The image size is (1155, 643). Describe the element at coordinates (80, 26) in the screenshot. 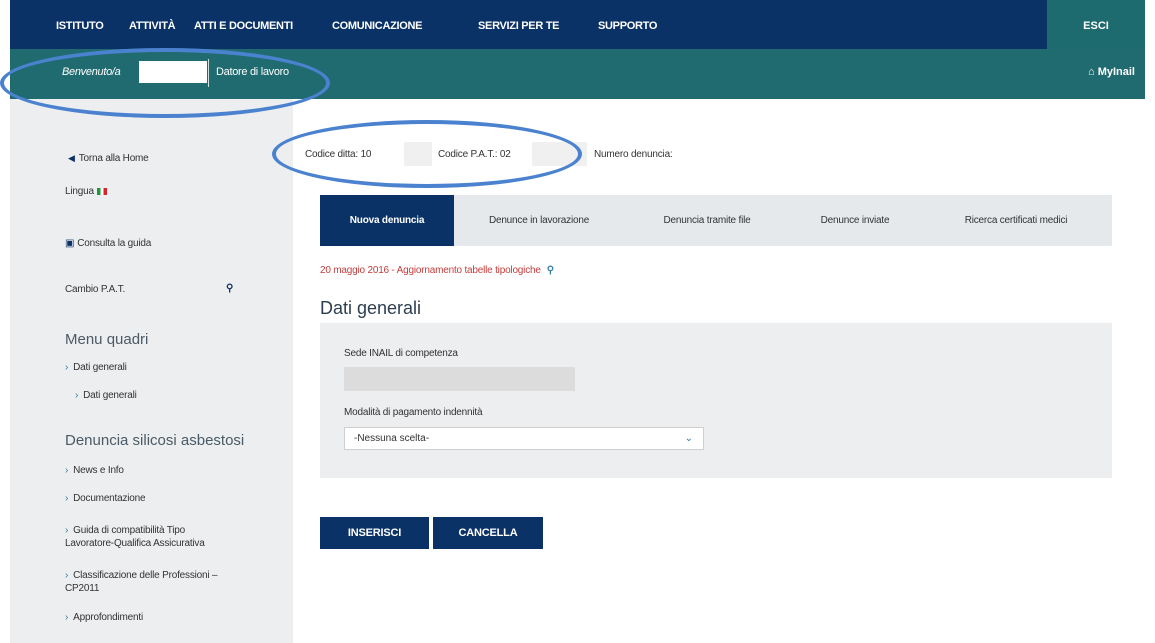

I see `nav-istituto: ISTITUTO` at that location.